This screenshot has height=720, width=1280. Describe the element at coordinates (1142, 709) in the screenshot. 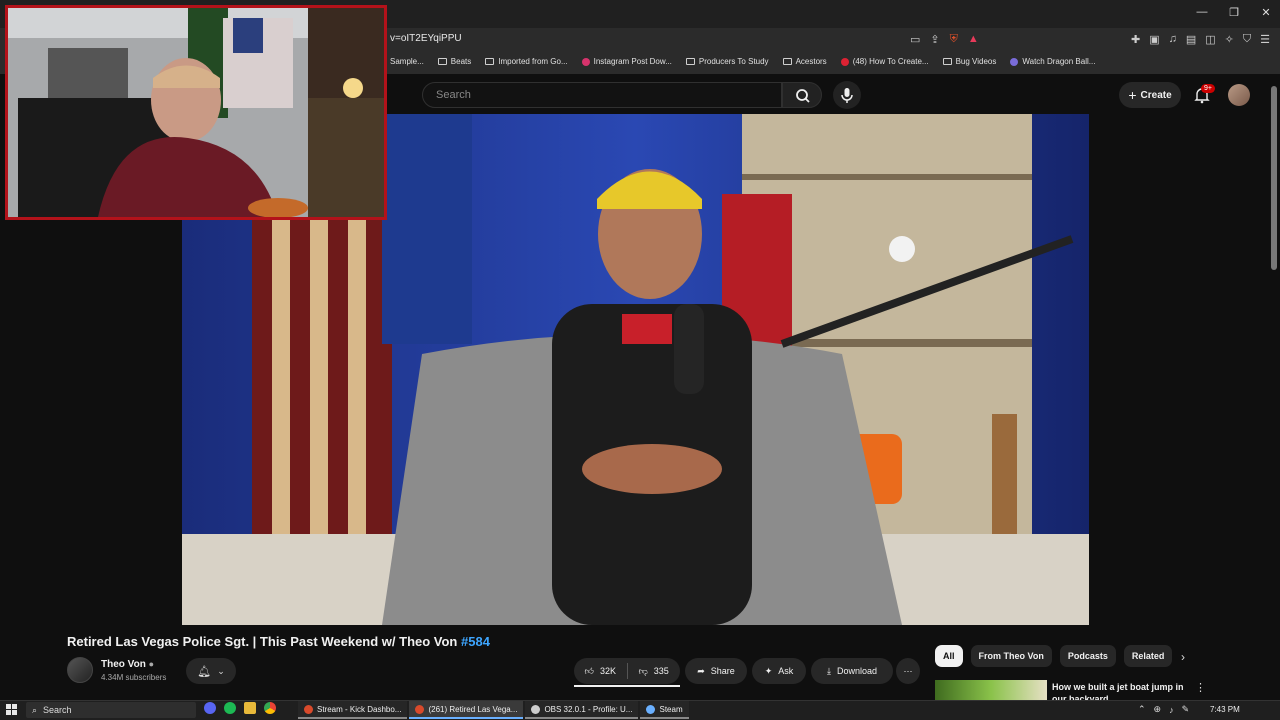

I see `tray-chevron-icon: ⌃` at that location.